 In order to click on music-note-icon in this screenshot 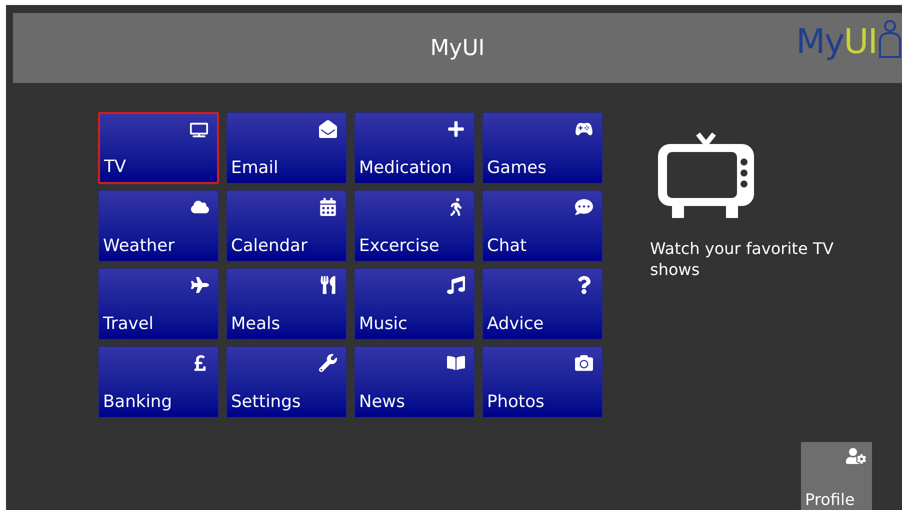, I will do `click(456, 285)`.